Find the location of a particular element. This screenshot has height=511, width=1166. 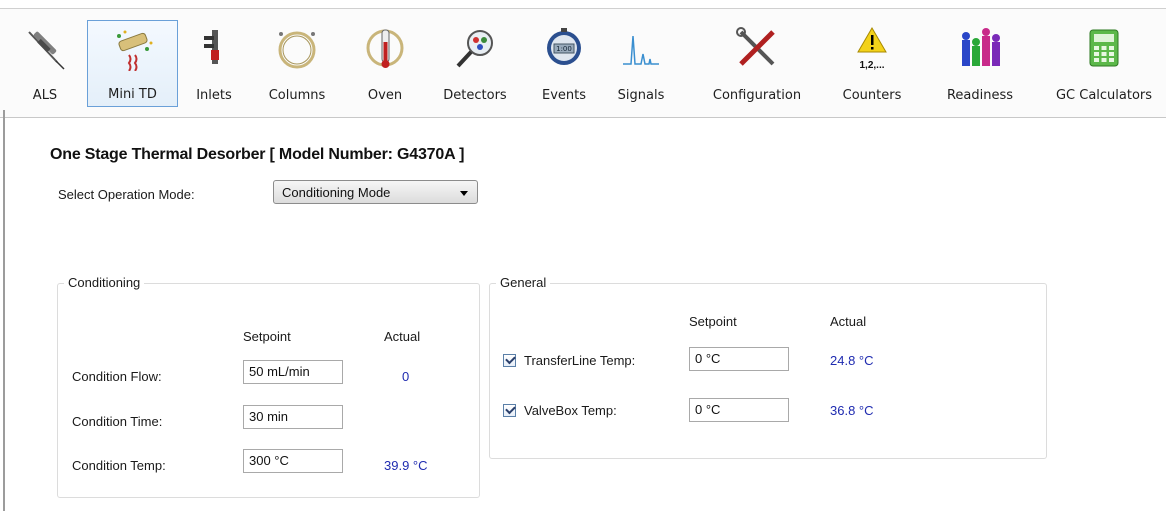

stopwatch-icon: 1:00 is located at coordinates (564, 46).